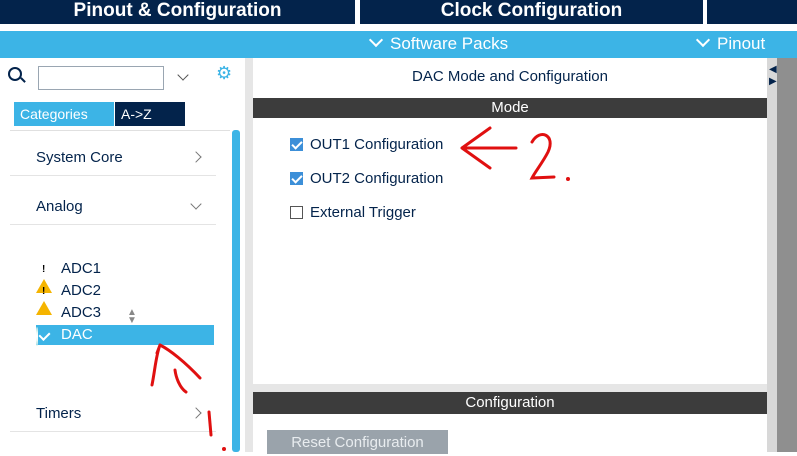 This screenshot has height=456, width=797. What do you see at coordinates (125, 335) in the screenshot?
I see `peripheral-dac: DAC` at bounding box center [125, 335].